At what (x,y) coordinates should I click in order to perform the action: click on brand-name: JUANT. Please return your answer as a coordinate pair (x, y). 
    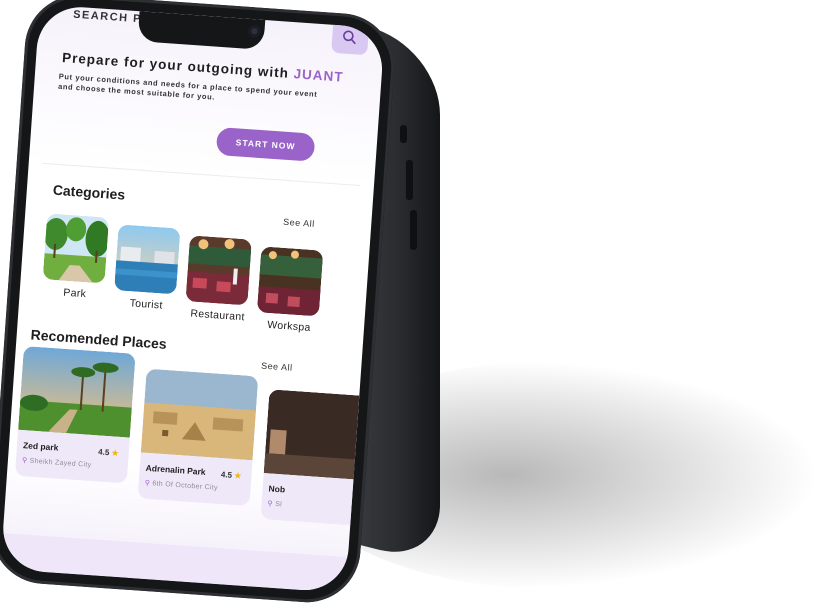
    Looking at the image, I should click on (319, 75).